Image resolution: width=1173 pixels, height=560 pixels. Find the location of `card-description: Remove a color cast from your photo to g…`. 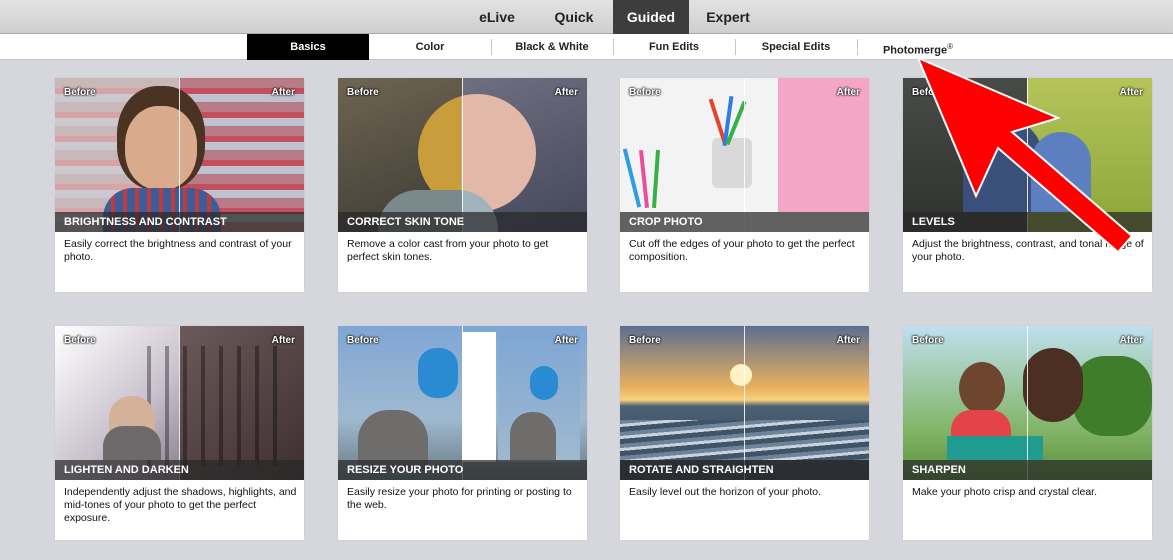

card-description: Remove a color cast from your photo to g… is located at coordinates (448, 250).